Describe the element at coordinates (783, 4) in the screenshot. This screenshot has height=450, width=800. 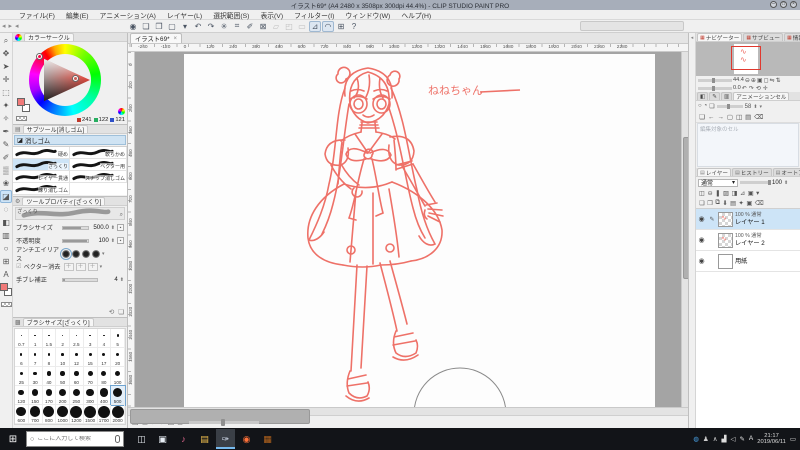
I see `maximize-button: □` at that location.